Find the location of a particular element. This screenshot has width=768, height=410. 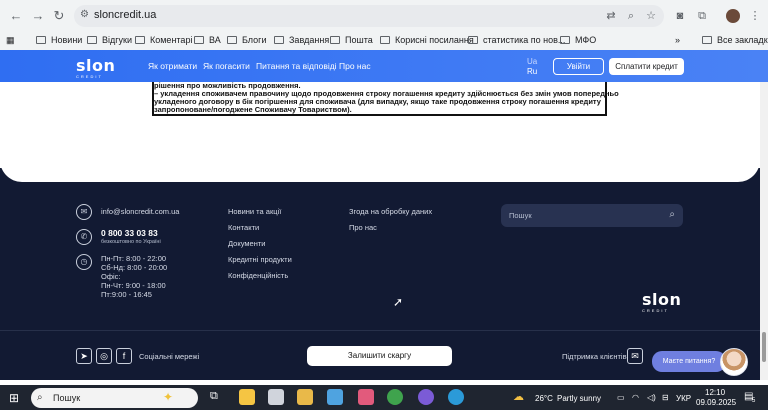

bookmark-label: Новини is located at coordinates (67, 40).